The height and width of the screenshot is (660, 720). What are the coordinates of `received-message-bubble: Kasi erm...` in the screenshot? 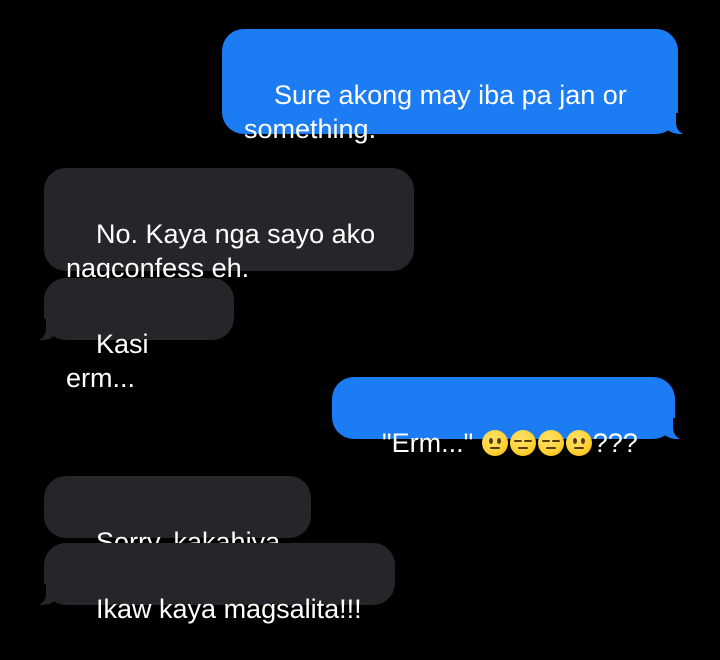 It's located at (131, 335).